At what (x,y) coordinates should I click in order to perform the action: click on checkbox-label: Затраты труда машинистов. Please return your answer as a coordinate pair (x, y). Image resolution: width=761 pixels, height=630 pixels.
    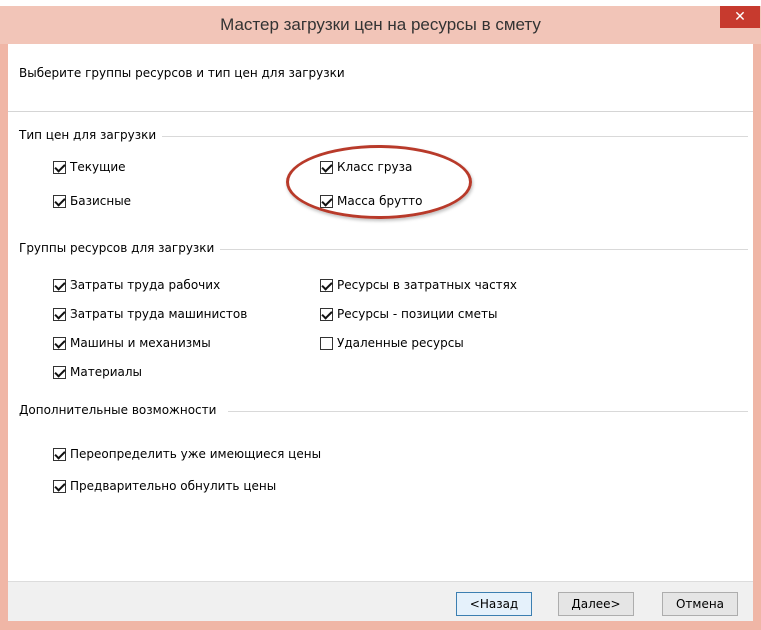
    Looking at the image, I should click on (159, 314).